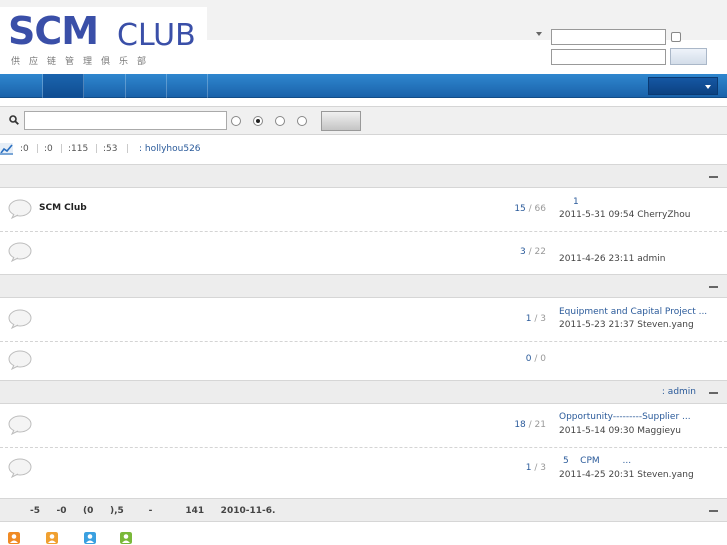 The width and height of the screenshot is (727, 545). I want to click on site-logo: SCM CLUB 供应链管理俱乐部, so click(103, 38).